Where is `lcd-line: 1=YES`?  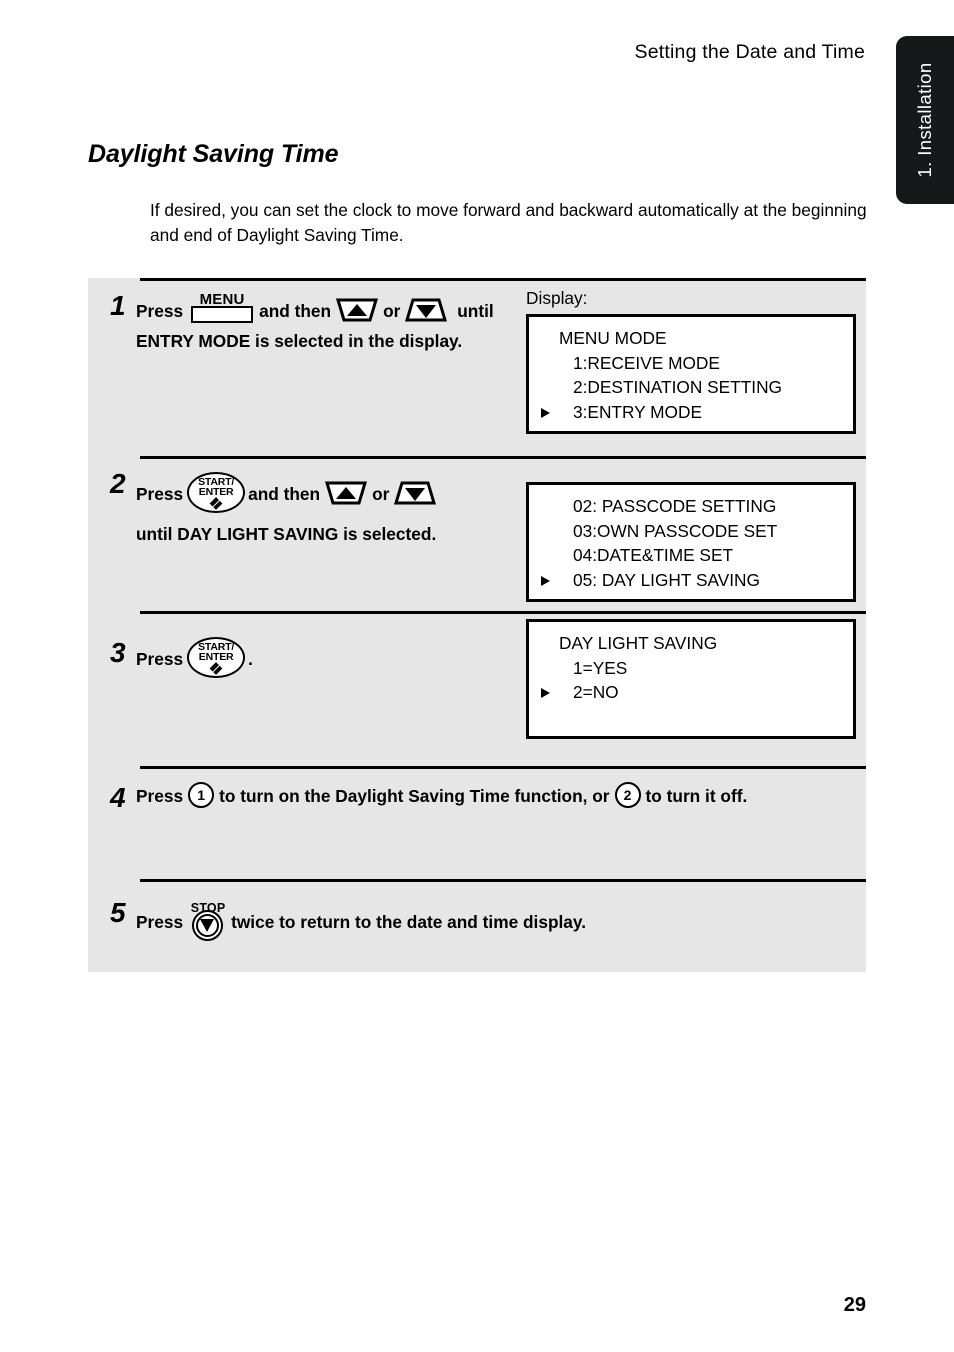 lcd-line: 1=YES is located at coordinates (600, 667).